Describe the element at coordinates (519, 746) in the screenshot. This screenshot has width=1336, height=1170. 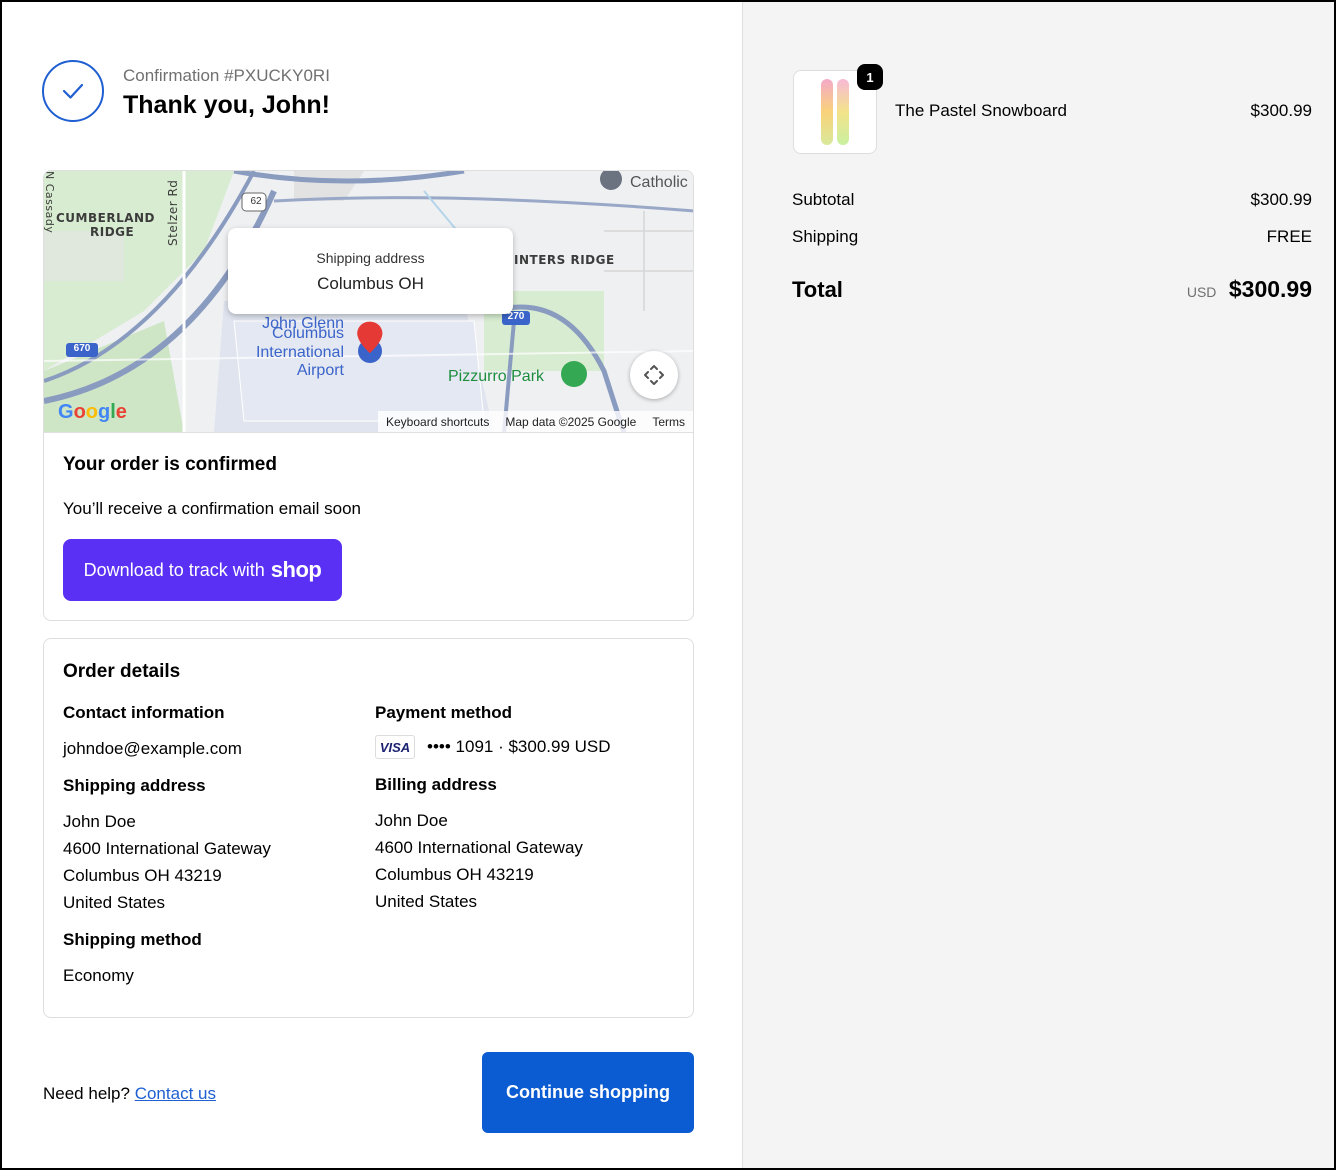
I see `payment-summary: •••• 1091 · $300.99 USD` at that location.